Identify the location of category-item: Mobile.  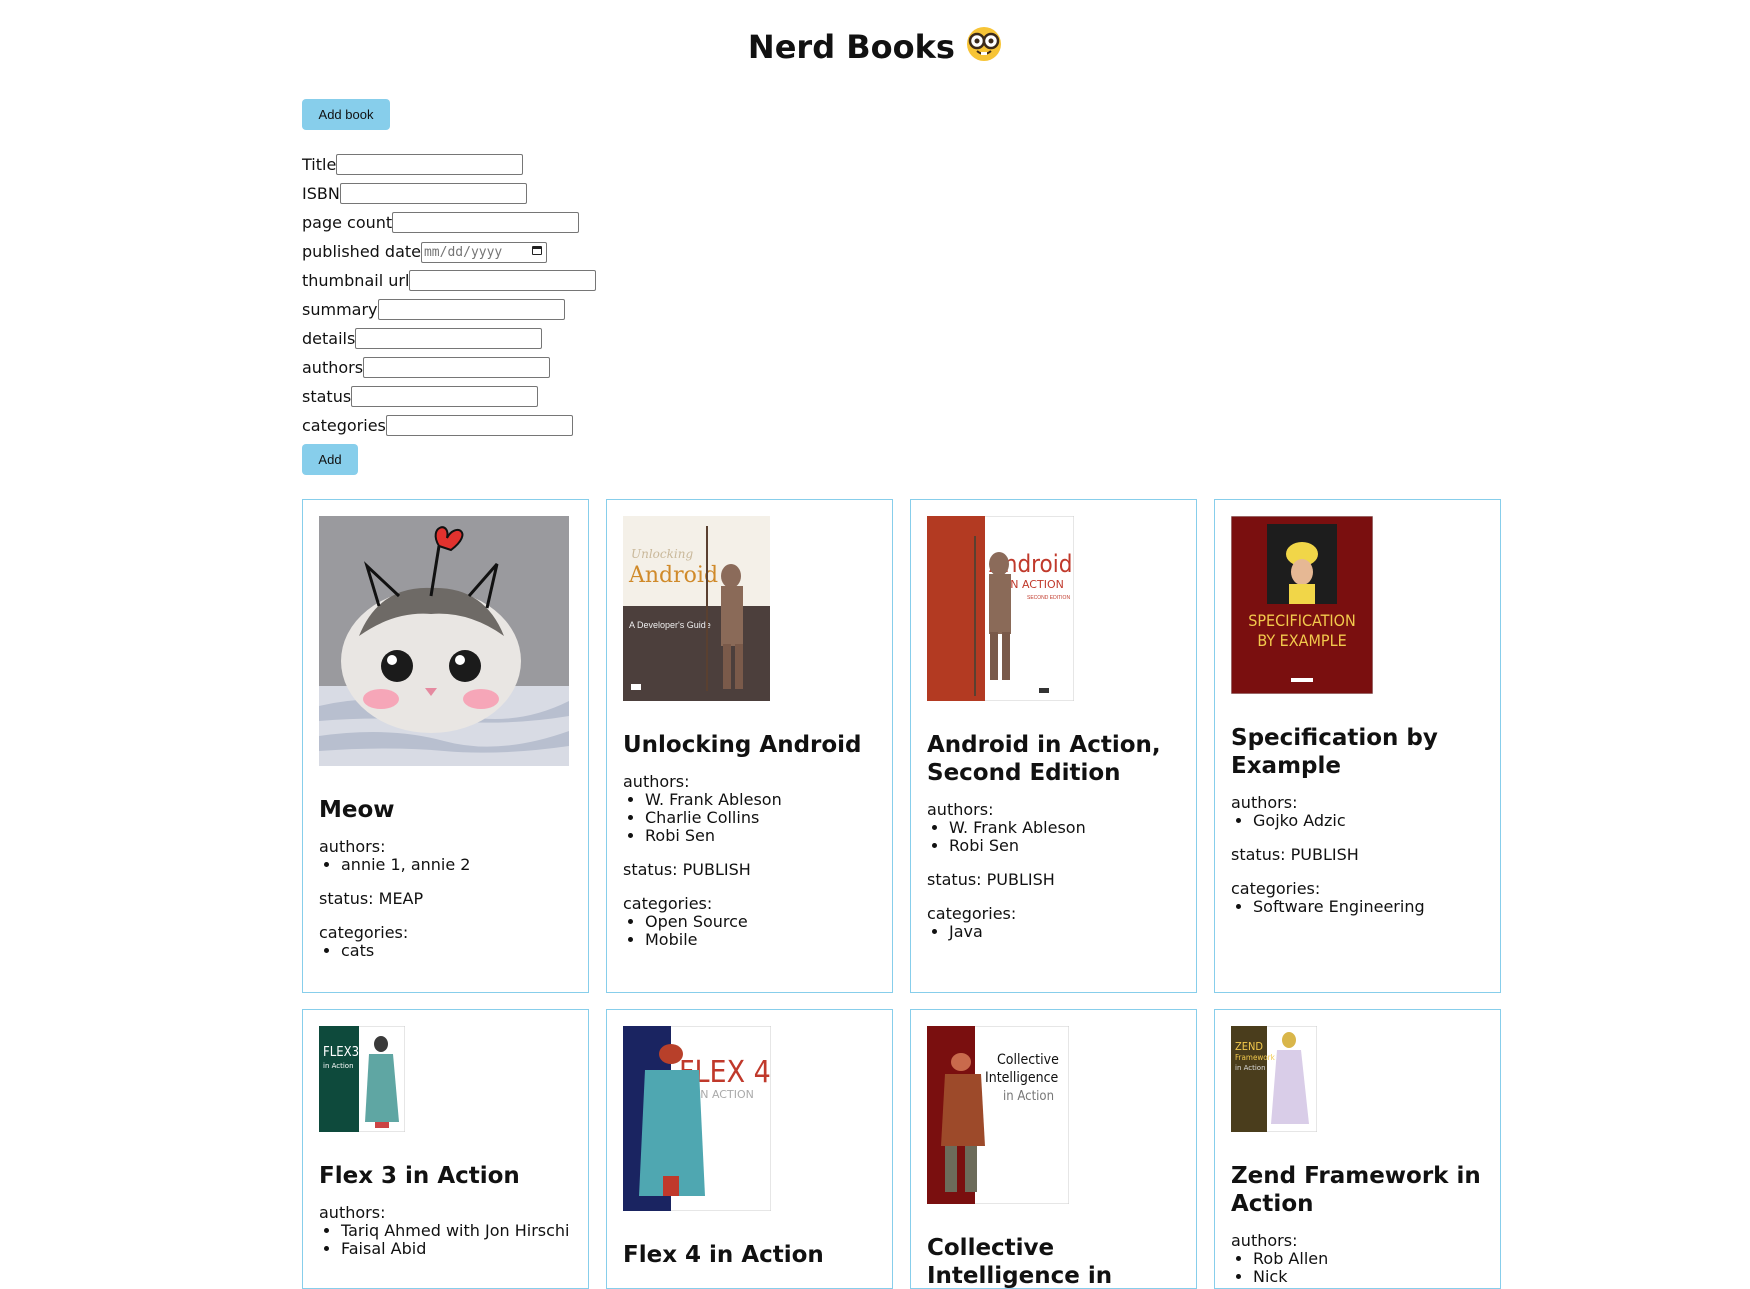
(760, 940).